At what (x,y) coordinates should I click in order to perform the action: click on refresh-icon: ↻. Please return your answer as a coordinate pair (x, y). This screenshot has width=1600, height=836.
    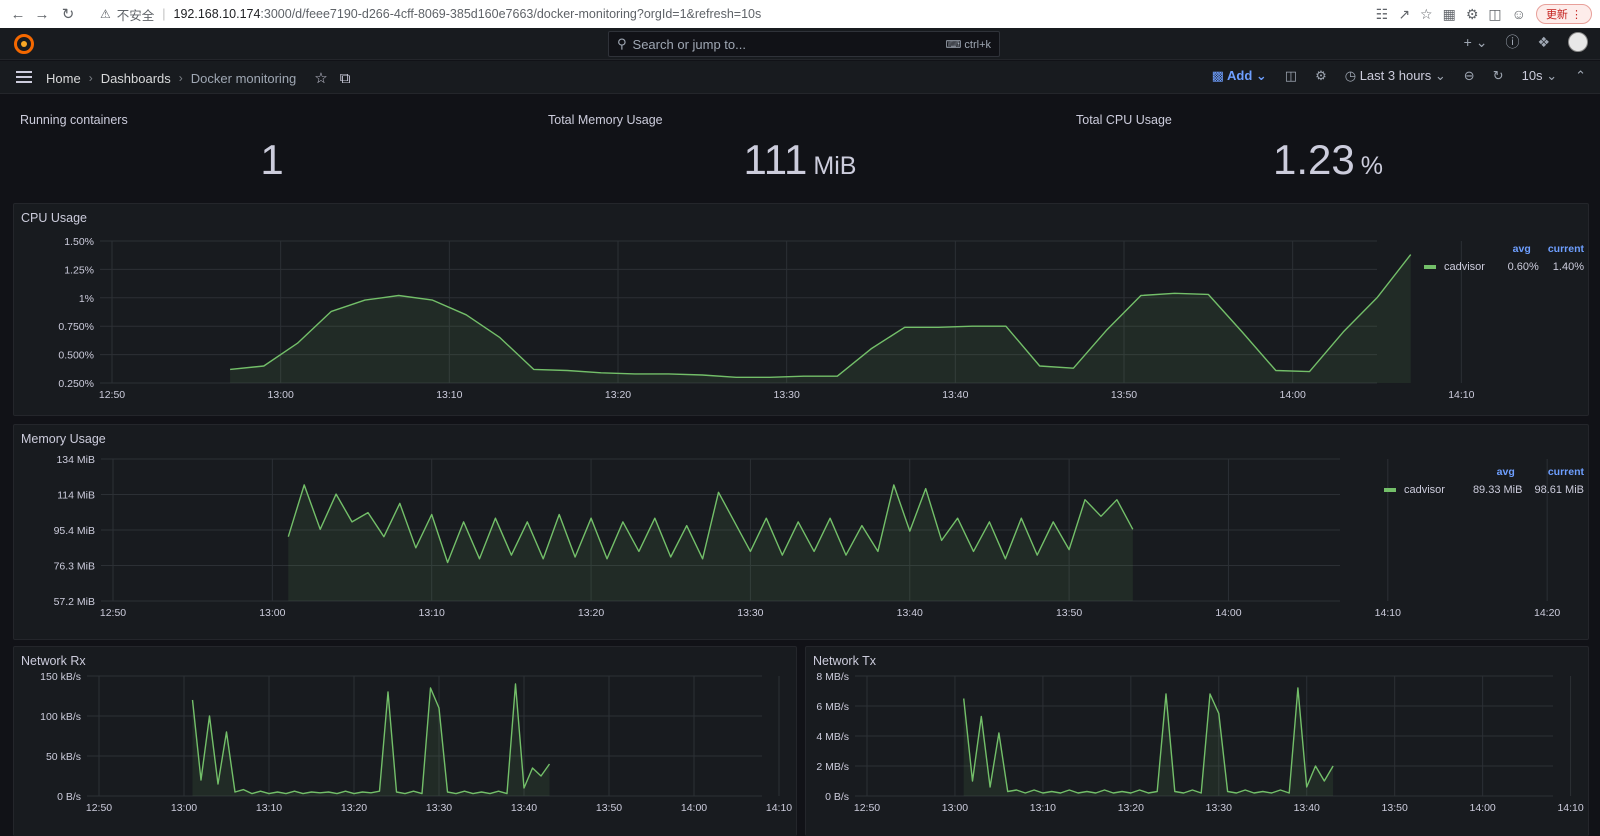
    Looking at the image, I should click on (1498, 76).